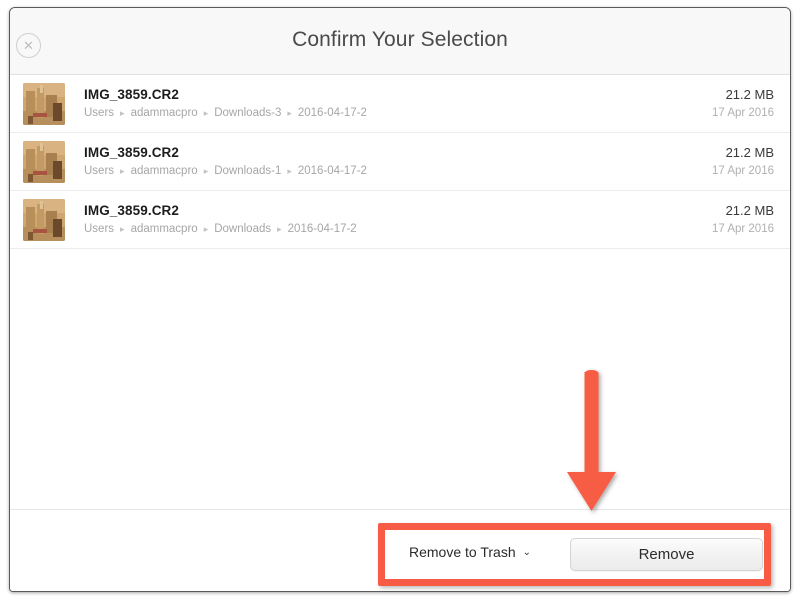 The height and width of the screenshot is (602, 802). I want to click on remove-to-trash-dropdown: Remove to Trash ⌄, so click(470, 552).